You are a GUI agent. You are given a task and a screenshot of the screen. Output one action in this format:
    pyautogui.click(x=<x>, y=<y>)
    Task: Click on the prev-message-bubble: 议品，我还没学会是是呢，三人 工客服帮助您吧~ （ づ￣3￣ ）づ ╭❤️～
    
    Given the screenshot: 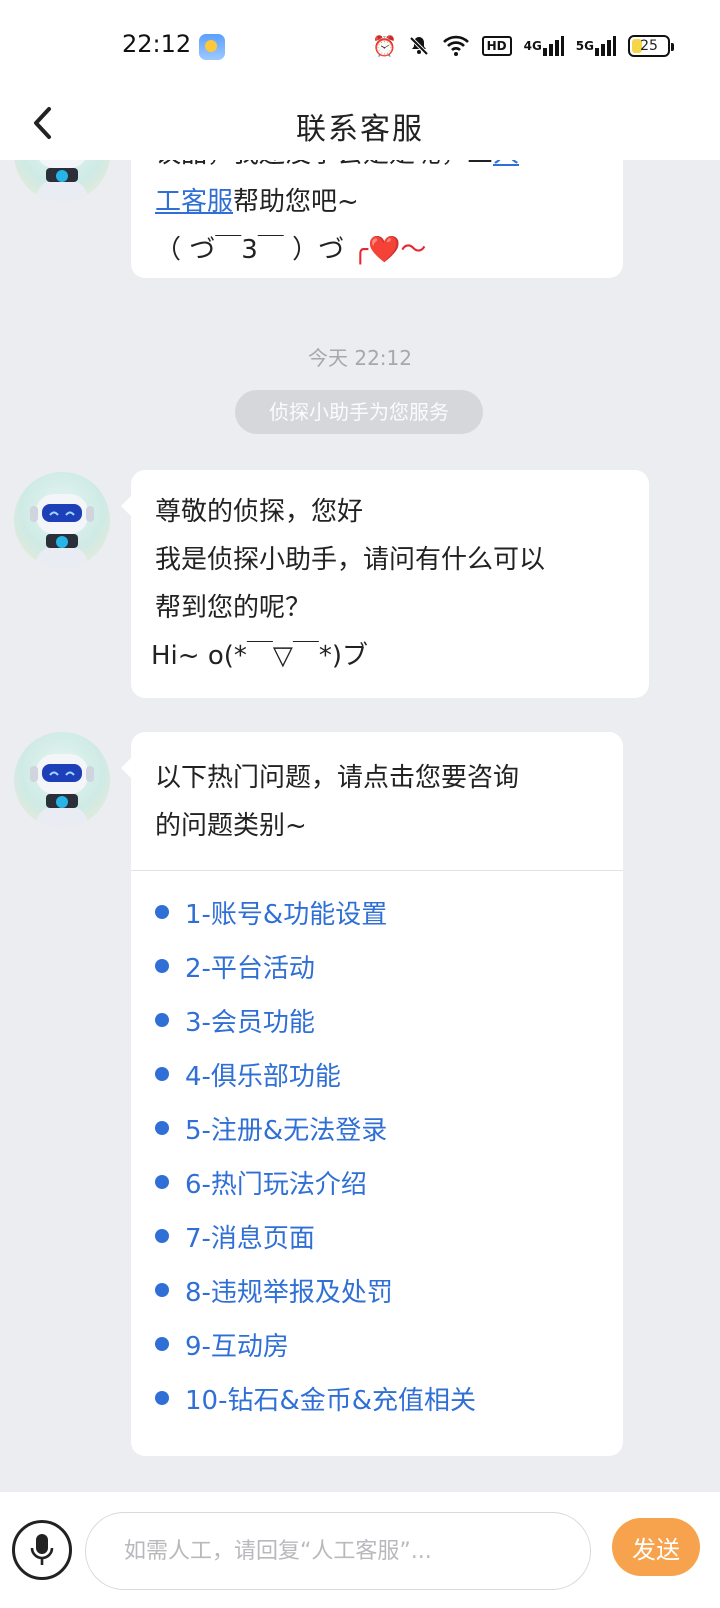 What is the action you would take?
    pyautogui.click(x=377, y=219)
    